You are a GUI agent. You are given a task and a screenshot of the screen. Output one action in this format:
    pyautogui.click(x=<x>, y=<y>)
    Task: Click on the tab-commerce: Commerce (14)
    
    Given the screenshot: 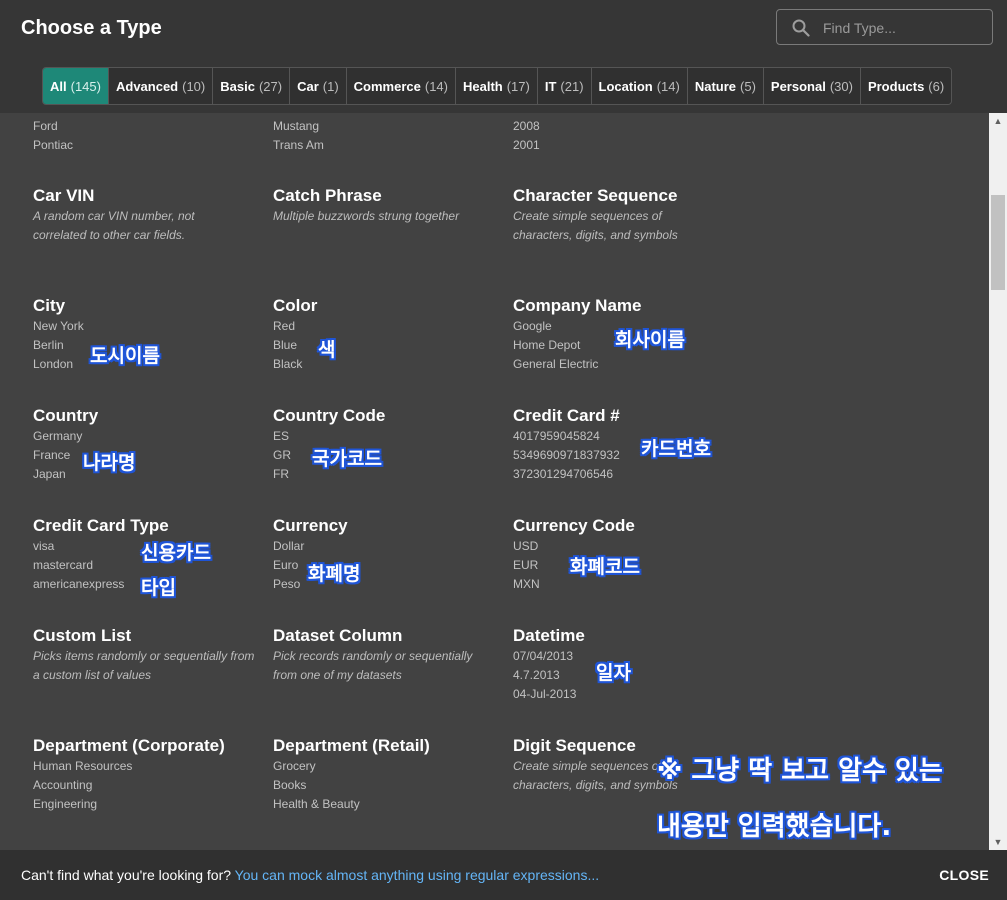 What is the action you would take?
    pyautogui.click(x=400, y=86)
    